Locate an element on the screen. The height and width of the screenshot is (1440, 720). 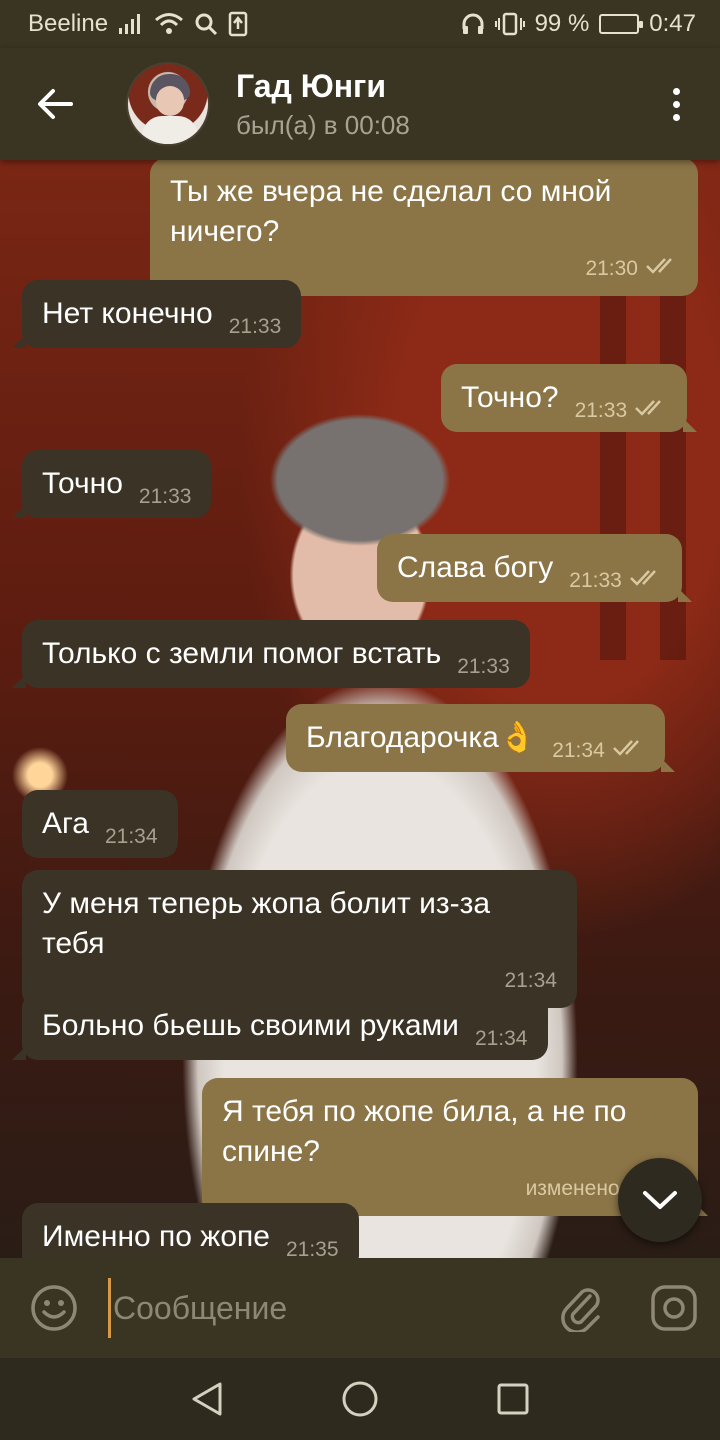
message-text: Нет конечно is located at coordinates (127, 313).